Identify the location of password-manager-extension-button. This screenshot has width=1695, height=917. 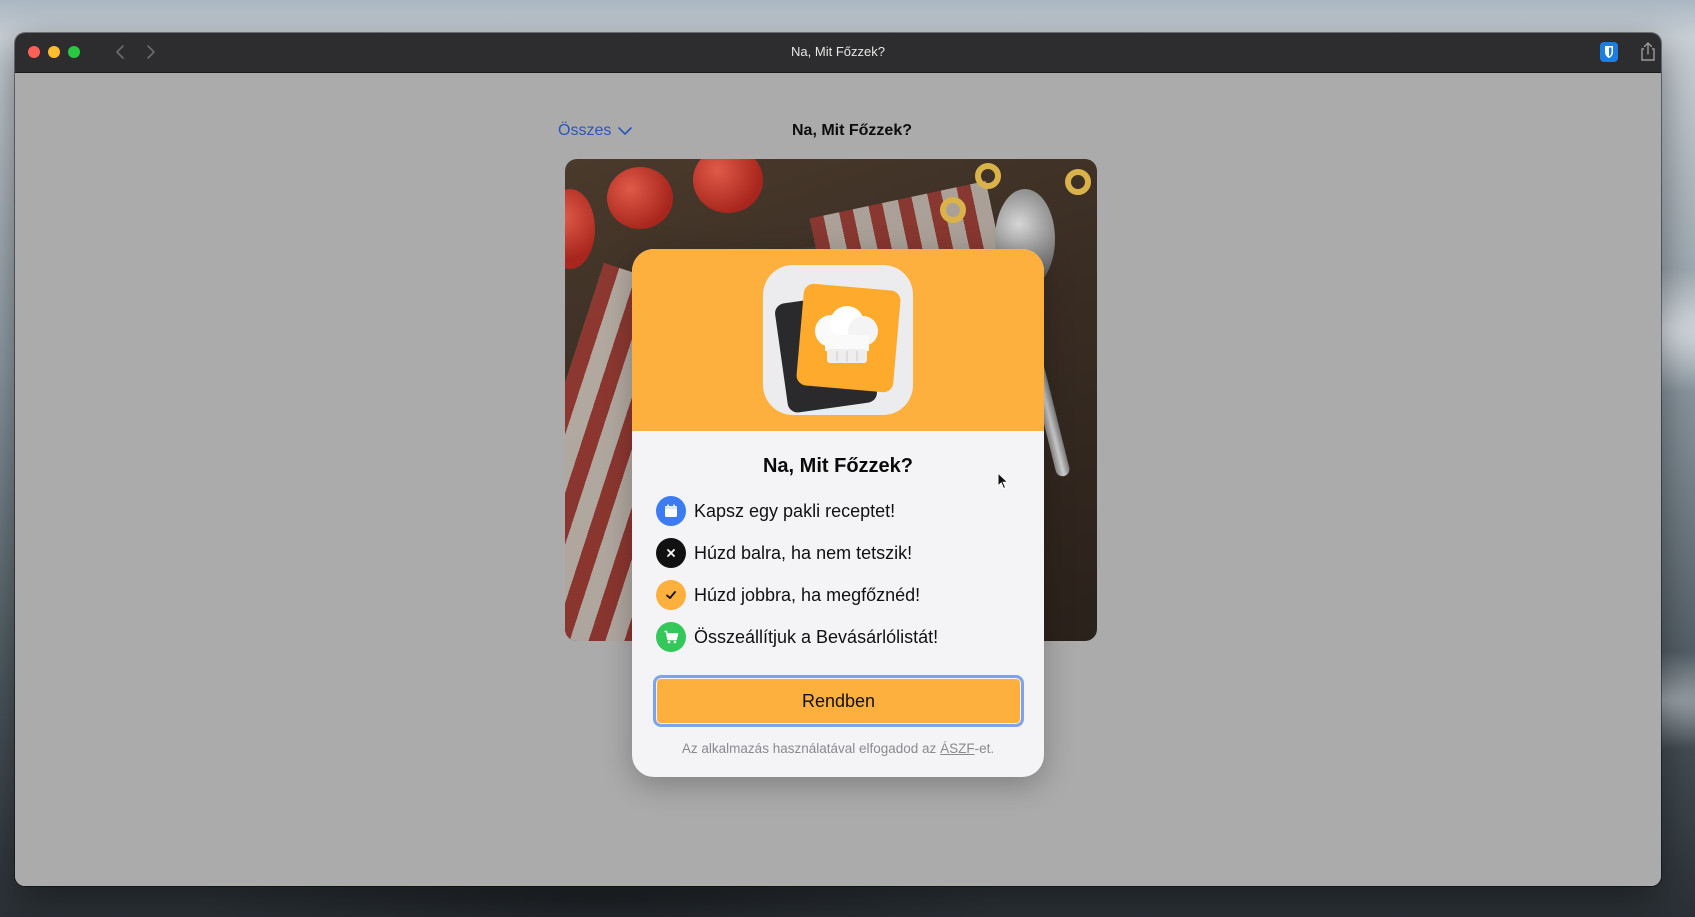
(1609, 52).